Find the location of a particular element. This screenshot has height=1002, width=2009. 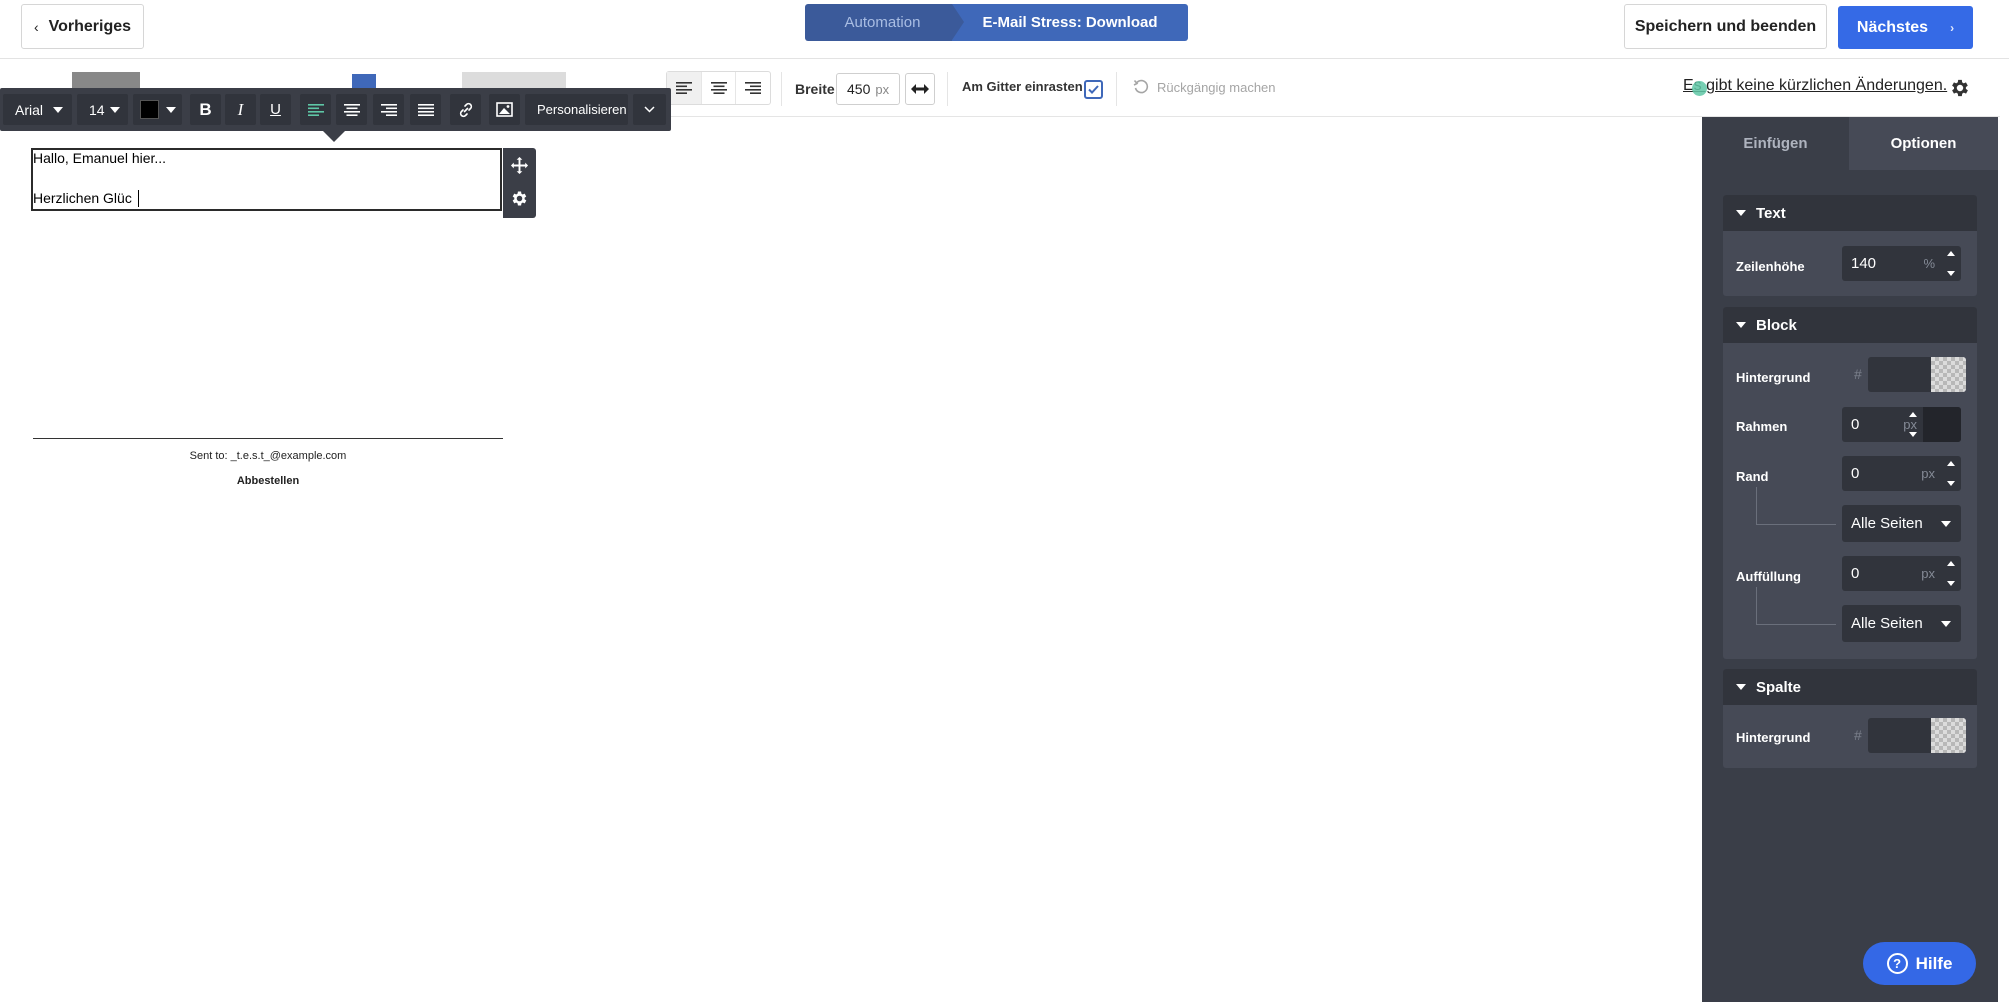

save-and-exit-button: Speichern und beenden is located at coordinates (1725, 26).